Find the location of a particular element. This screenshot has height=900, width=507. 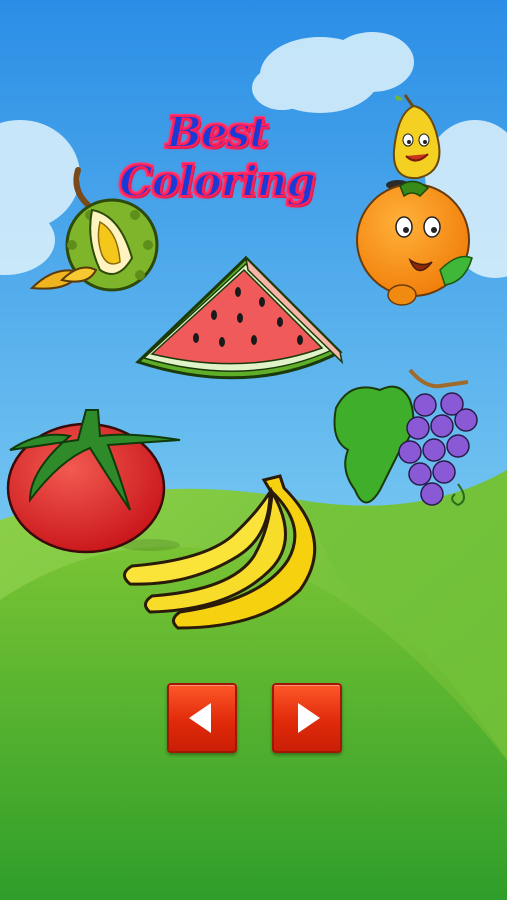

next-button is located at coordinates (307, 718).